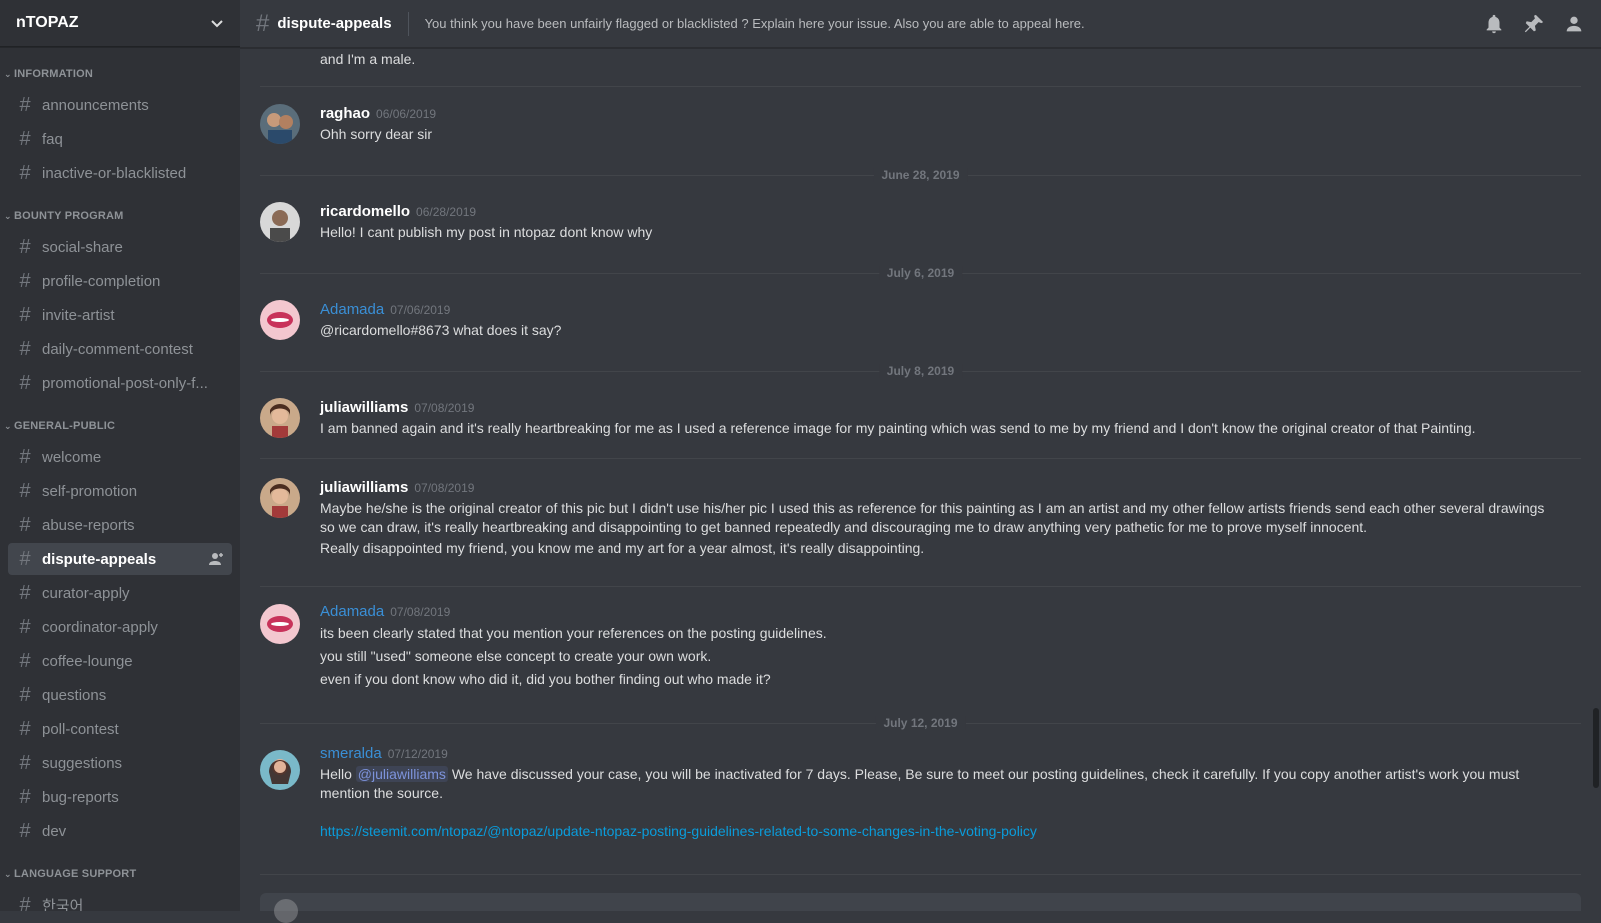  I want to click on category-chevron-icon: ⌄, so click(8, 425).